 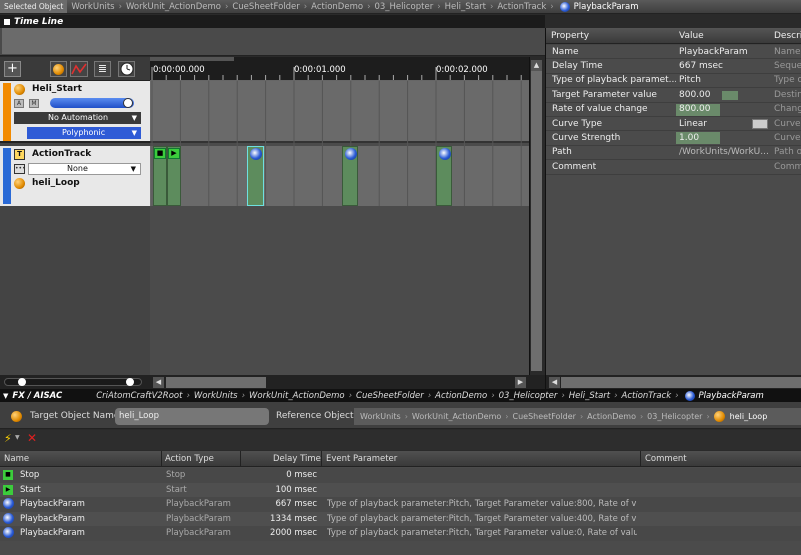 I want to click on fx-breadcrumb-current: PlaybackParam, so click(x=731, y=396).